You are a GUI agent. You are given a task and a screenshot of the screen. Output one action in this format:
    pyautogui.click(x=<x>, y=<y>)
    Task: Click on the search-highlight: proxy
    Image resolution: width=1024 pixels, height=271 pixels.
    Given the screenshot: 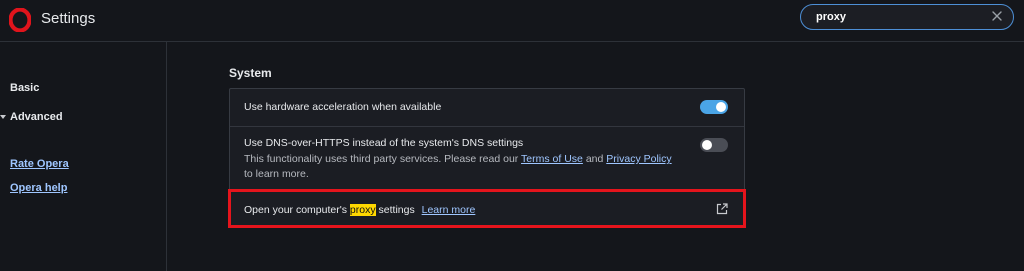 What is the action you would take?
    pyautogui.click(x=362, y=210)
    